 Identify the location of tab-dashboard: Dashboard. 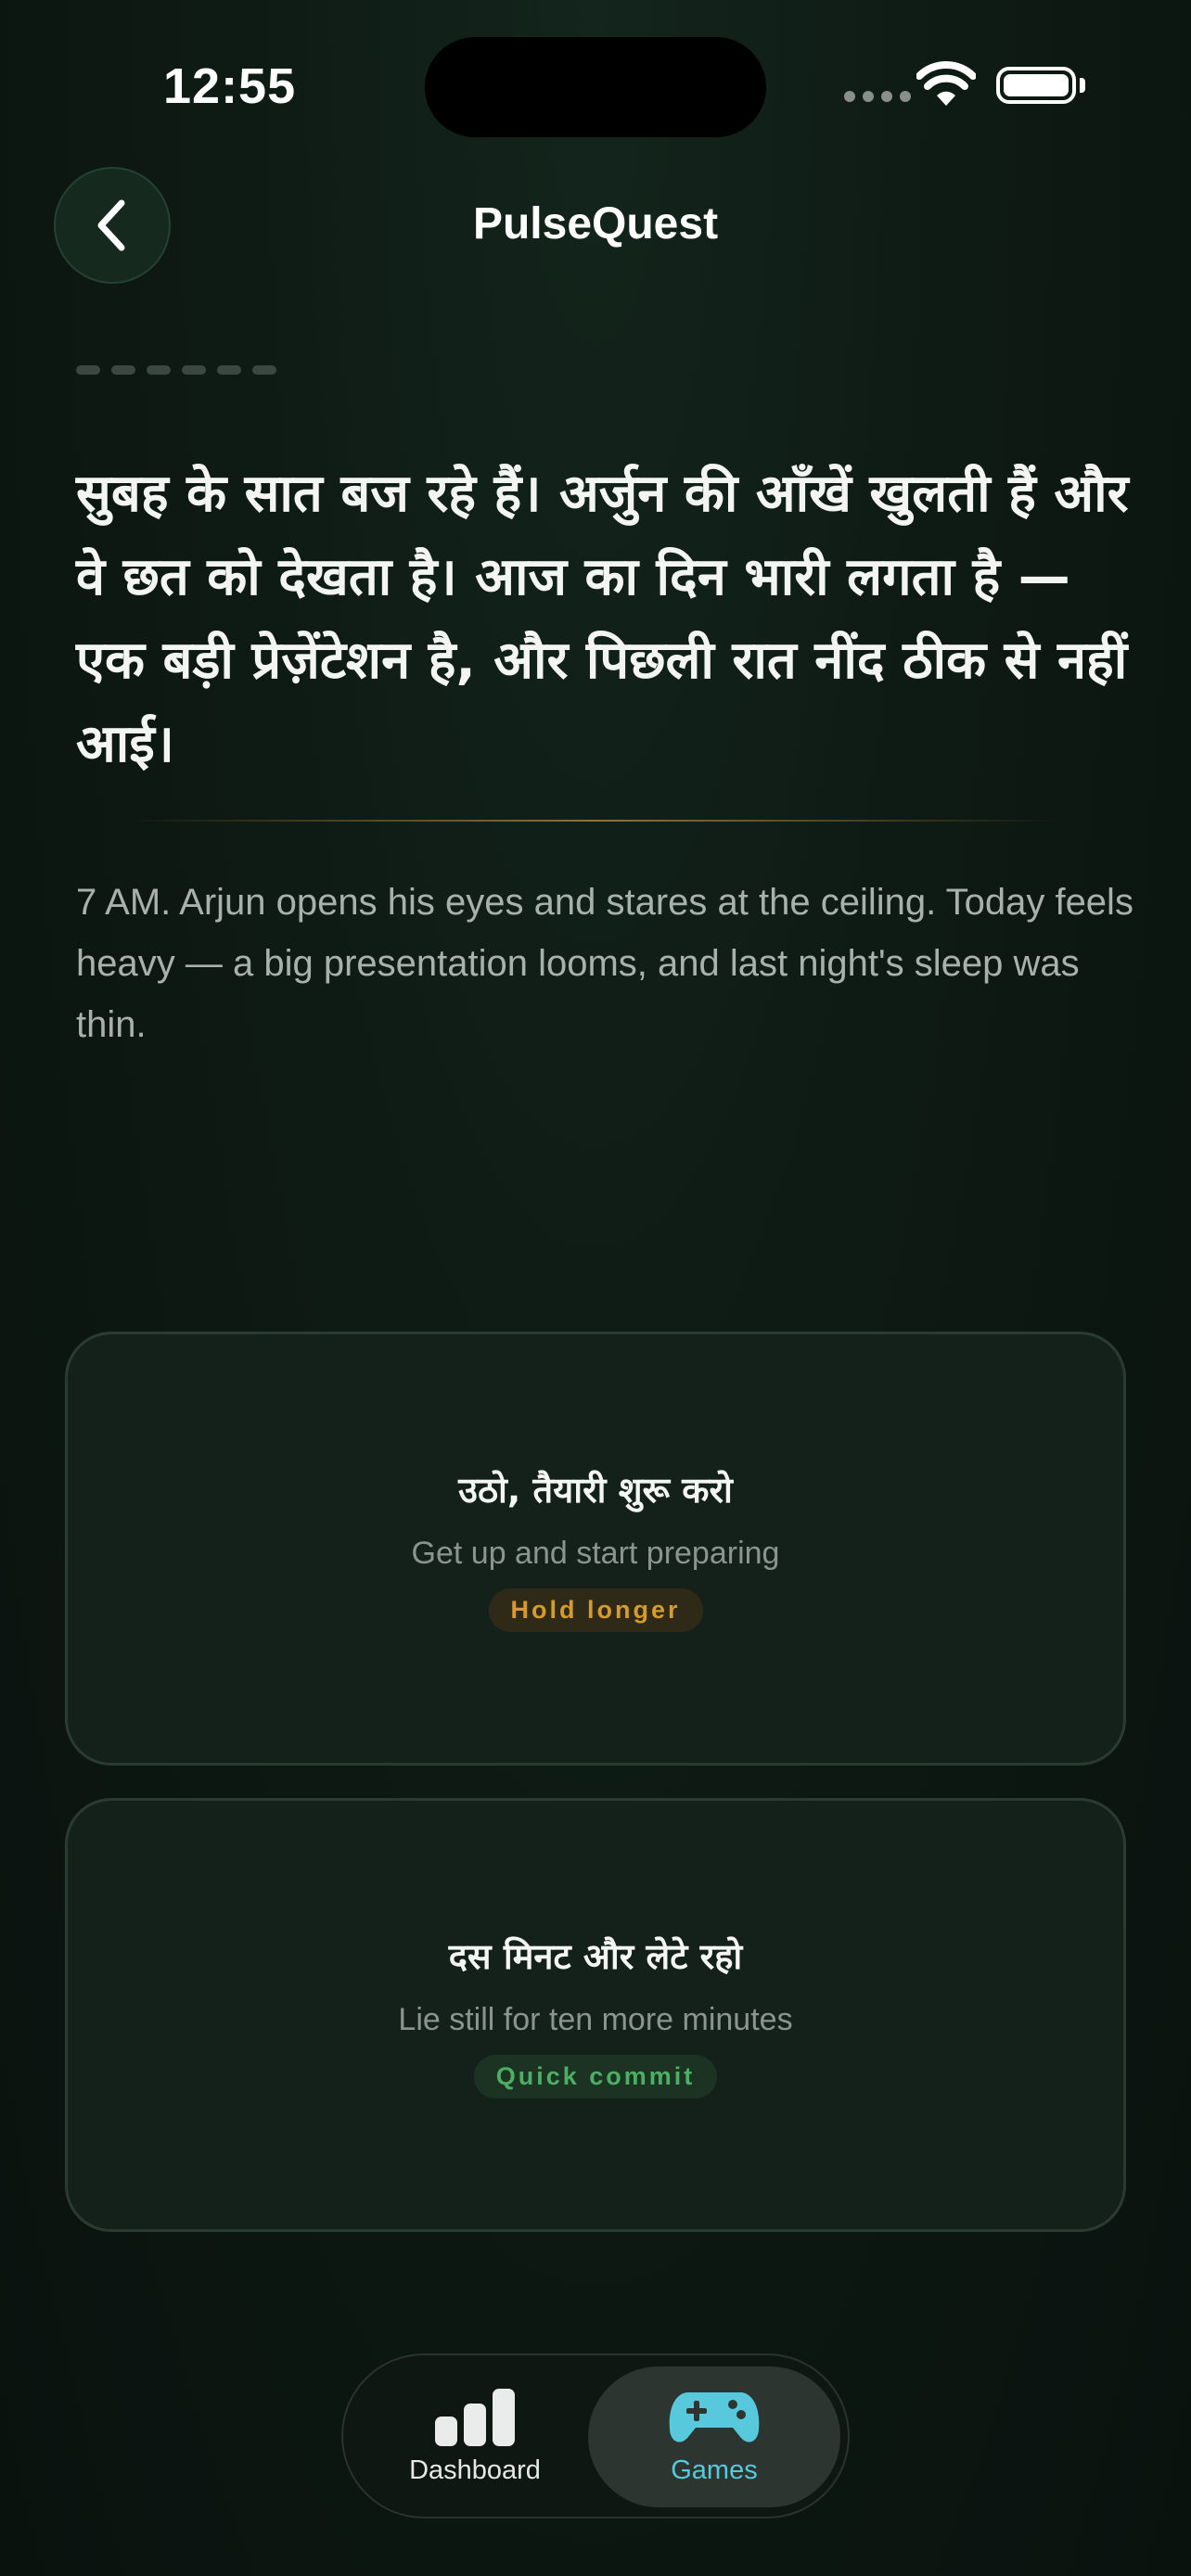
(475, 2437).